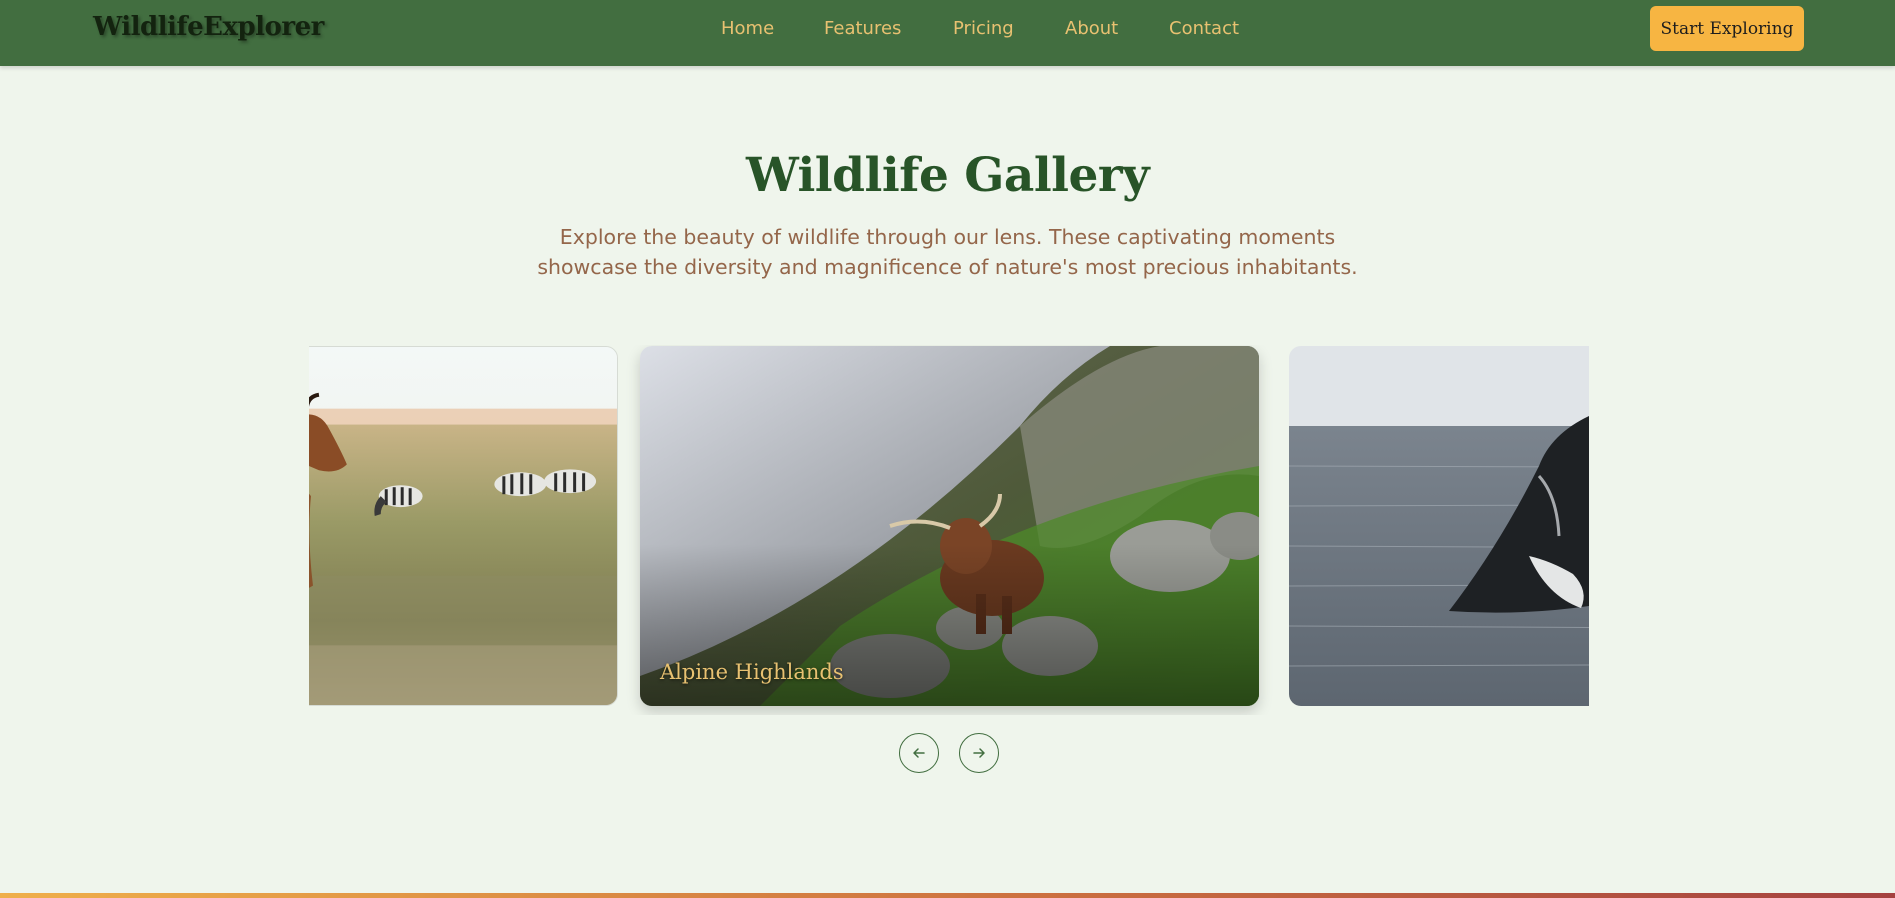  What do you see at coordinates (747, 28) in the screenshot?
I see `nav-link-home: Home` at bounding box center [747, 28].